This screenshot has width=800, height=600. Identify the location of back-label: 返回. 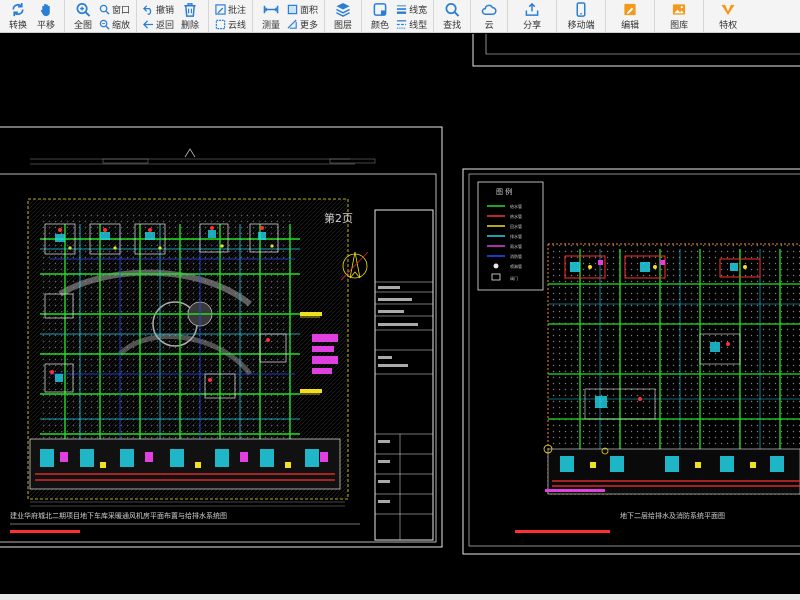
(165, 25).